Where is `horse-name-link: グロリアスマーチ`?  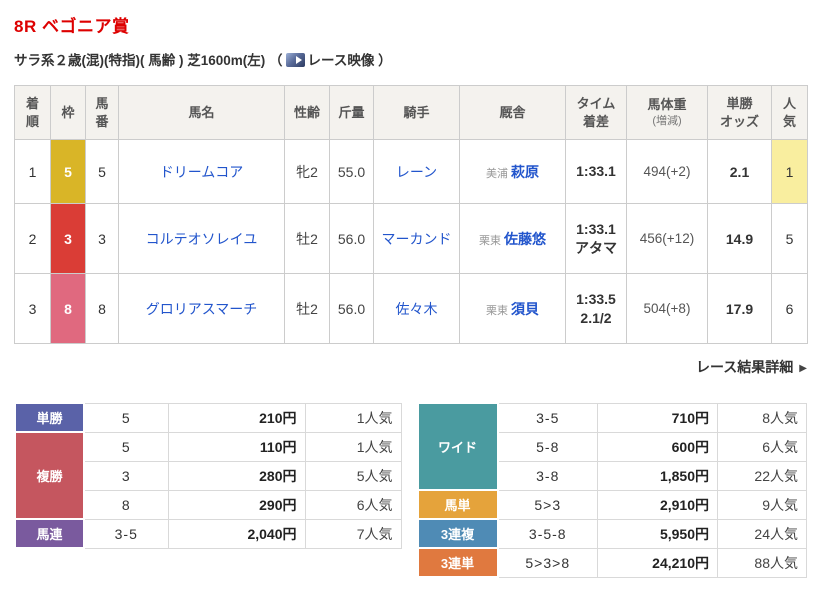 horse-name-link: グロリアスマーチ is located at coordinates (202, 309).